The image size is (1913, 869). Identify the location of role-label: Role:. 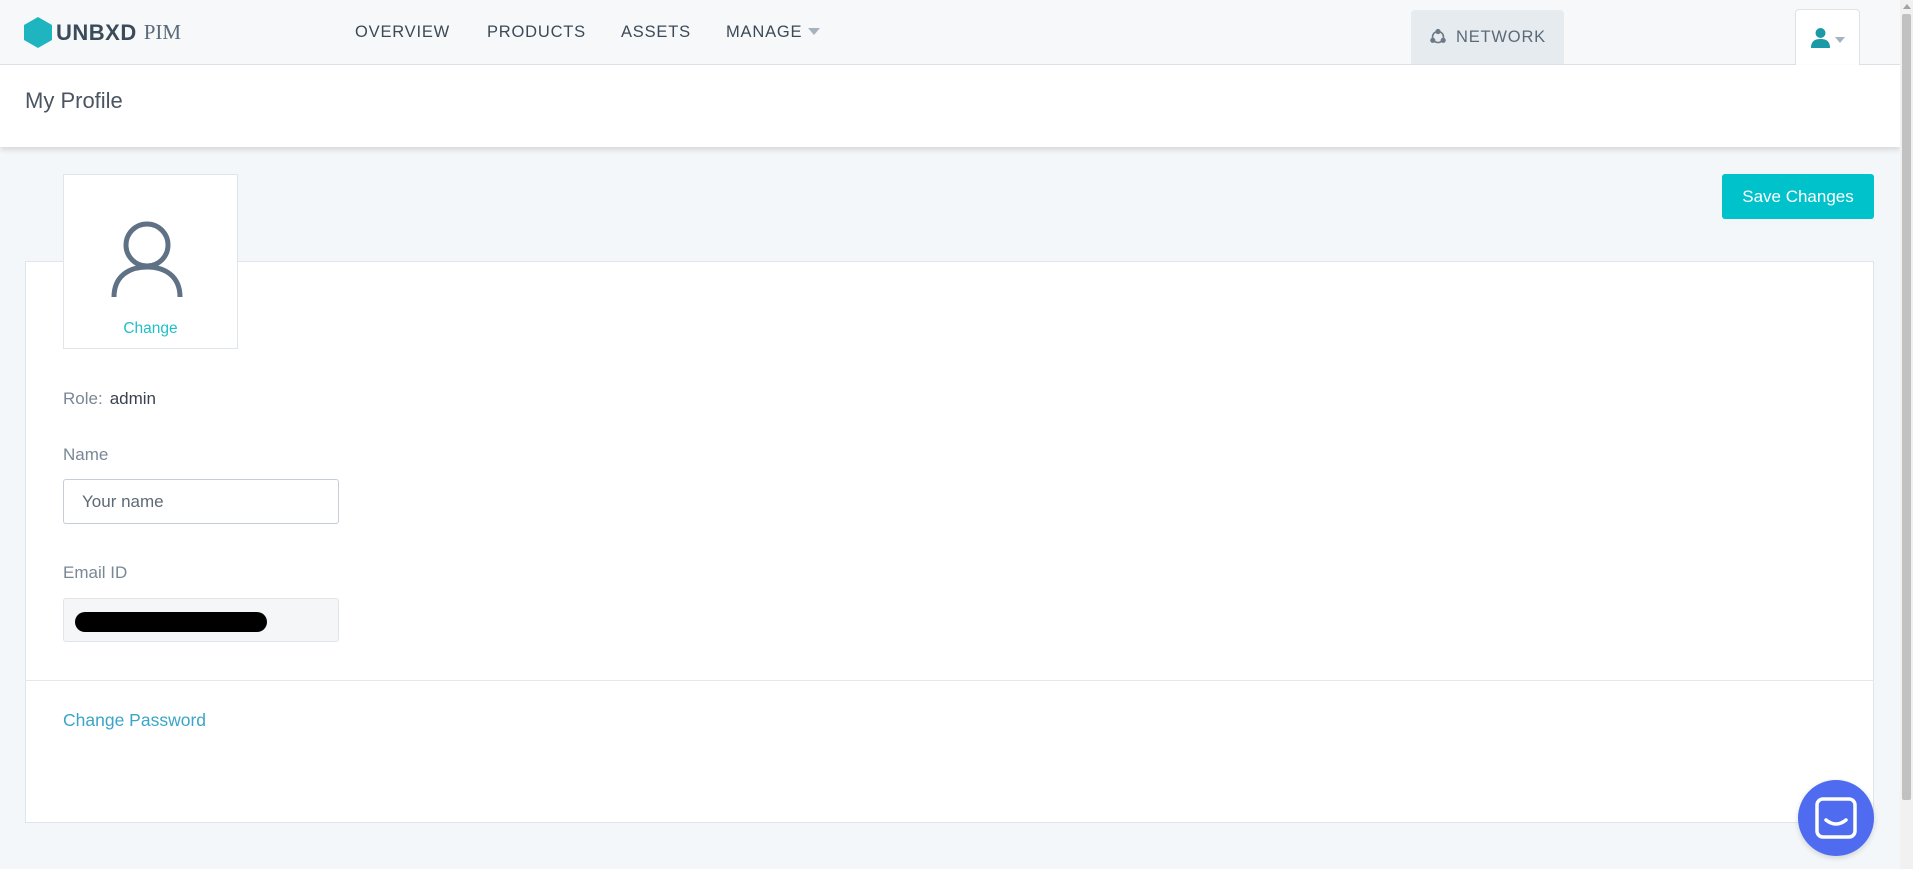
(83, 398).